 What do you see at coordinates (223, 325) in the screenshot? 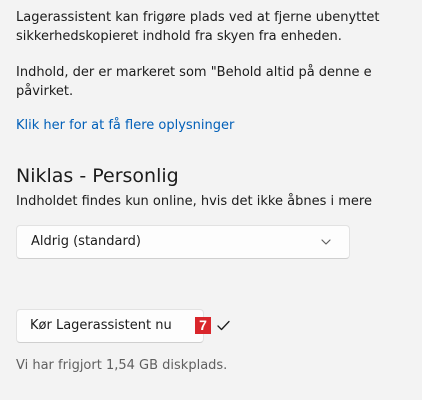
I see `checkmark-icon` at bounding box center [223, 325].